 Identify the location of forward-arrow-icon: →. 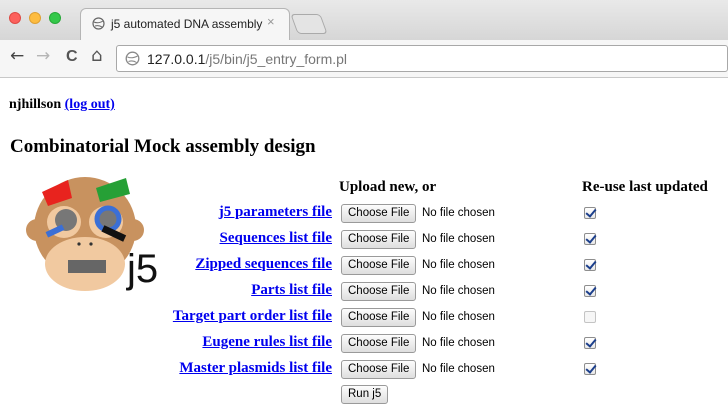
(43, 56).